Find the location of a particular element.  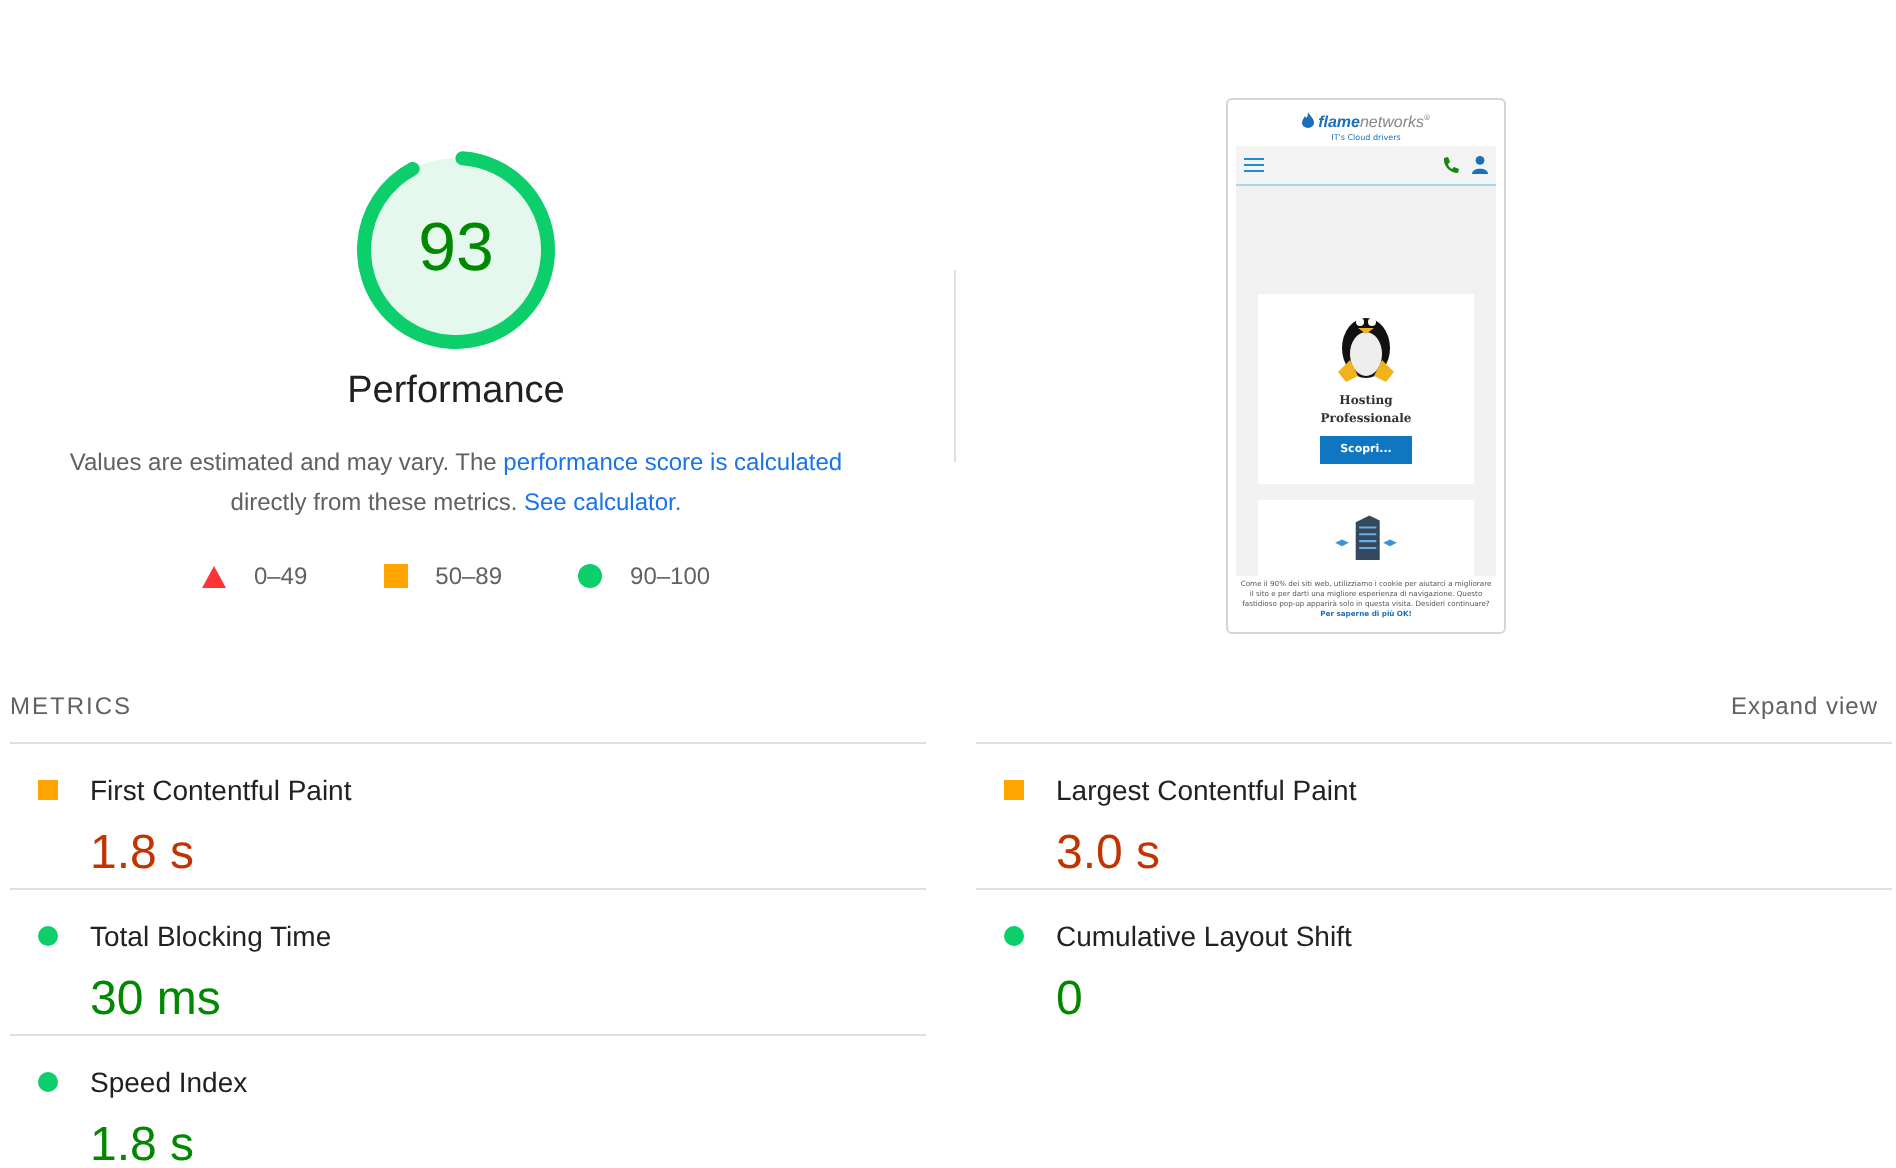

phone-icon is located at coordinates (1451, 165).